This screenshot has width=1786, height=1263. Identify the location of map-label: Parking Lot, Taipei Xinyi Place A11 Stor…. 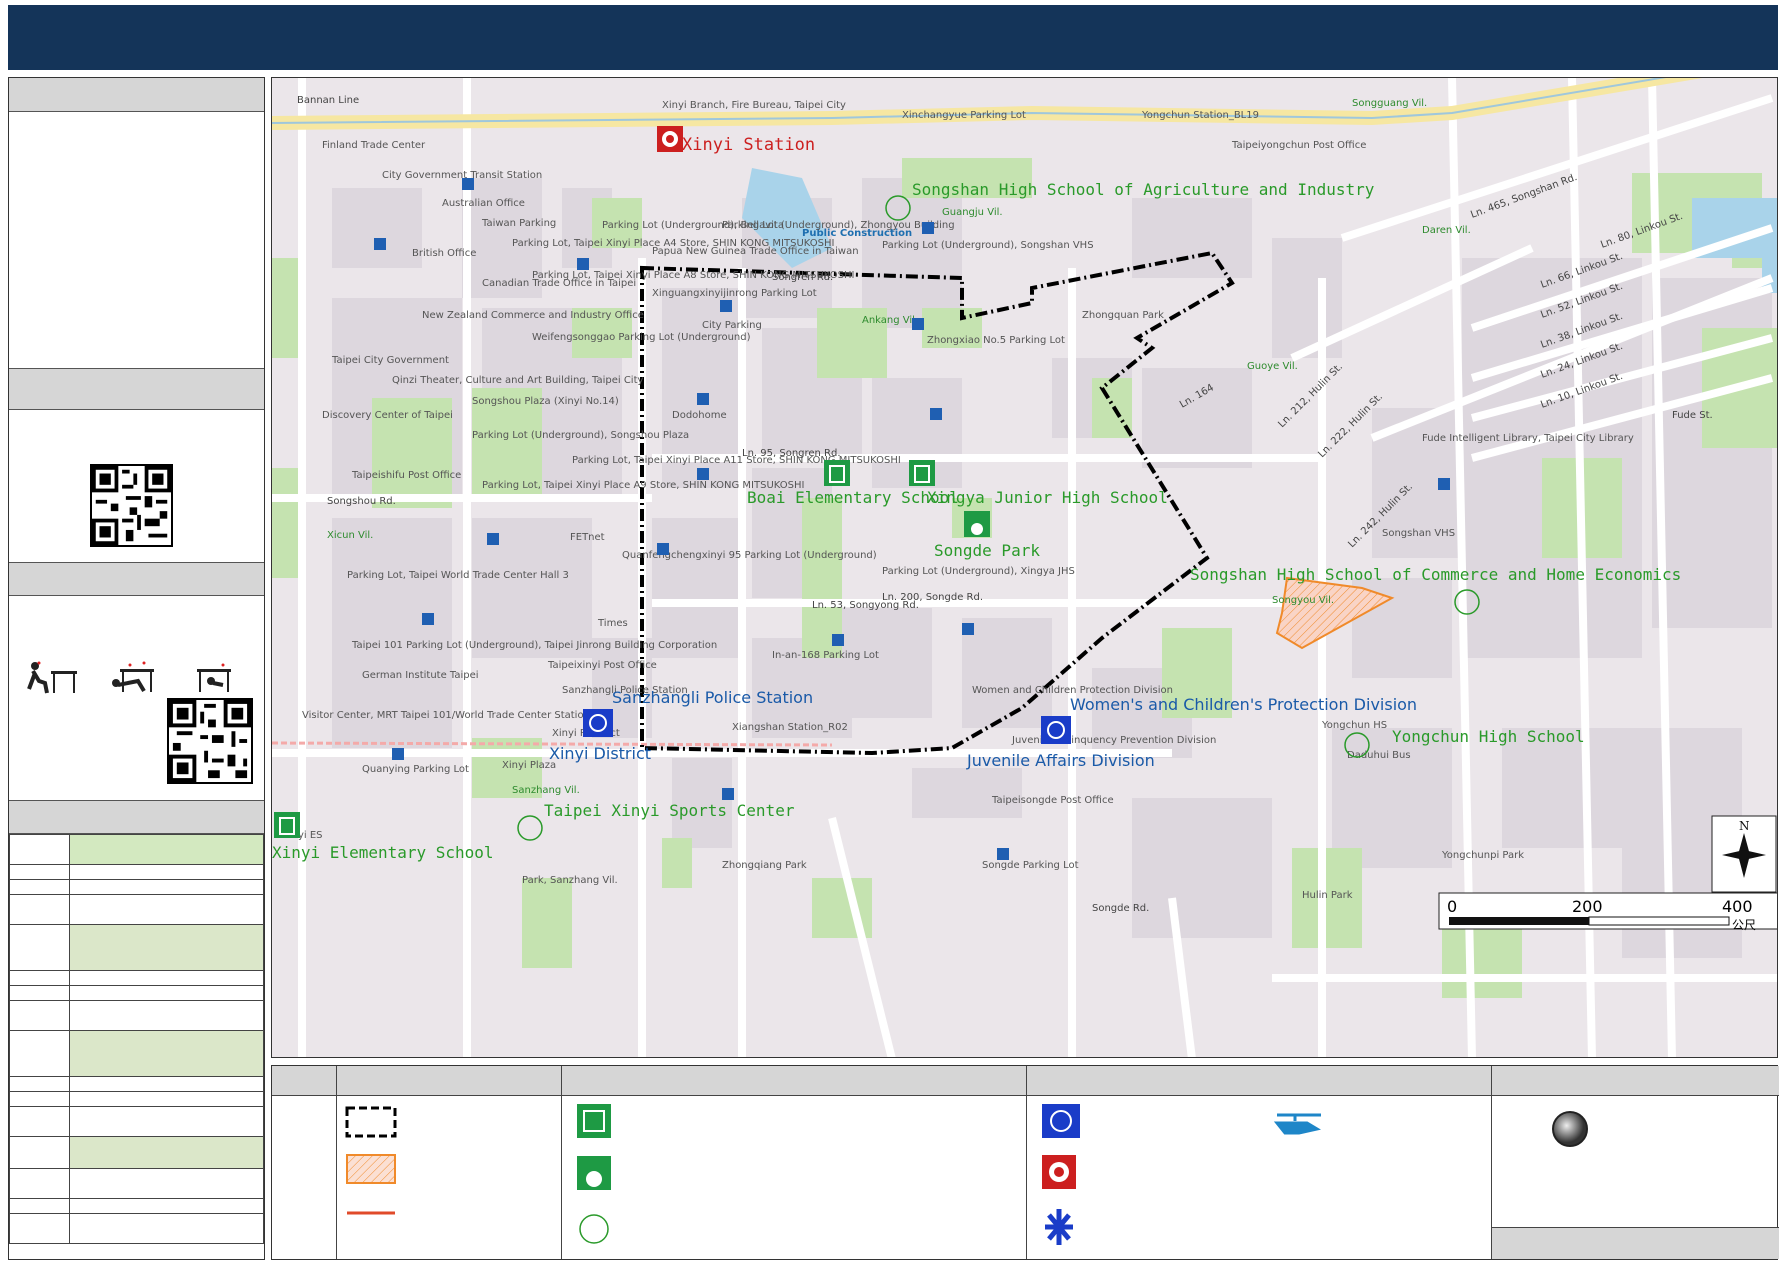
(736, 460).